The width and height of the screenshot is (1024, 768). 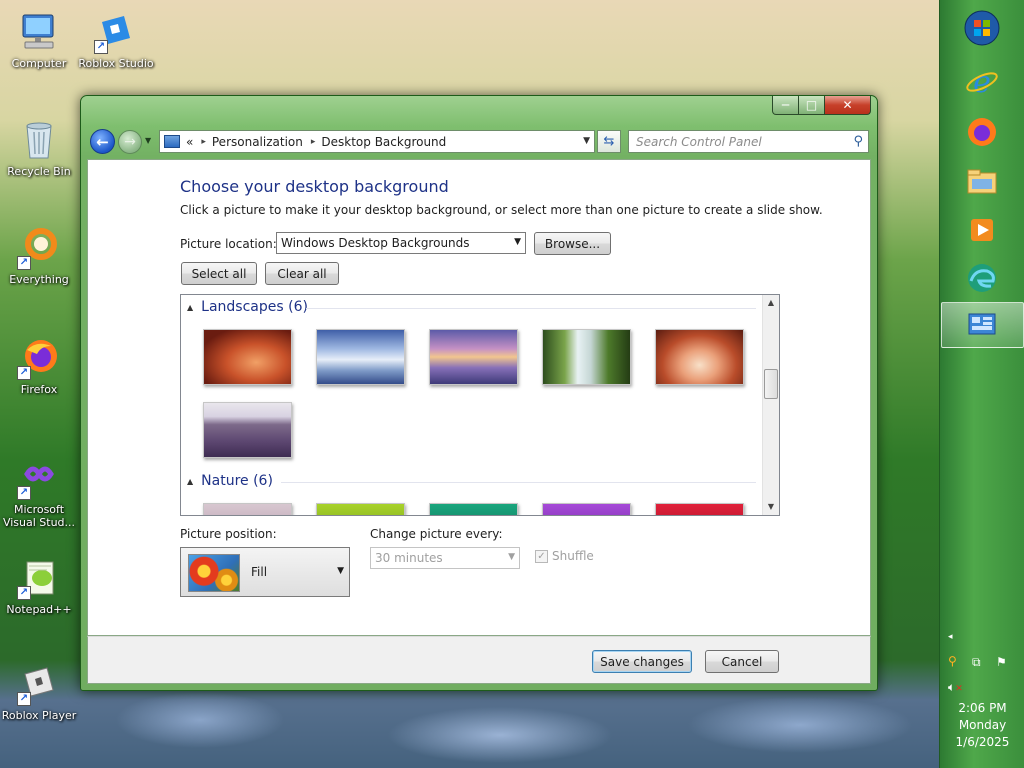 I want to click on scroll-up-arrow-icon: ▲, so click(x=771, y=303).